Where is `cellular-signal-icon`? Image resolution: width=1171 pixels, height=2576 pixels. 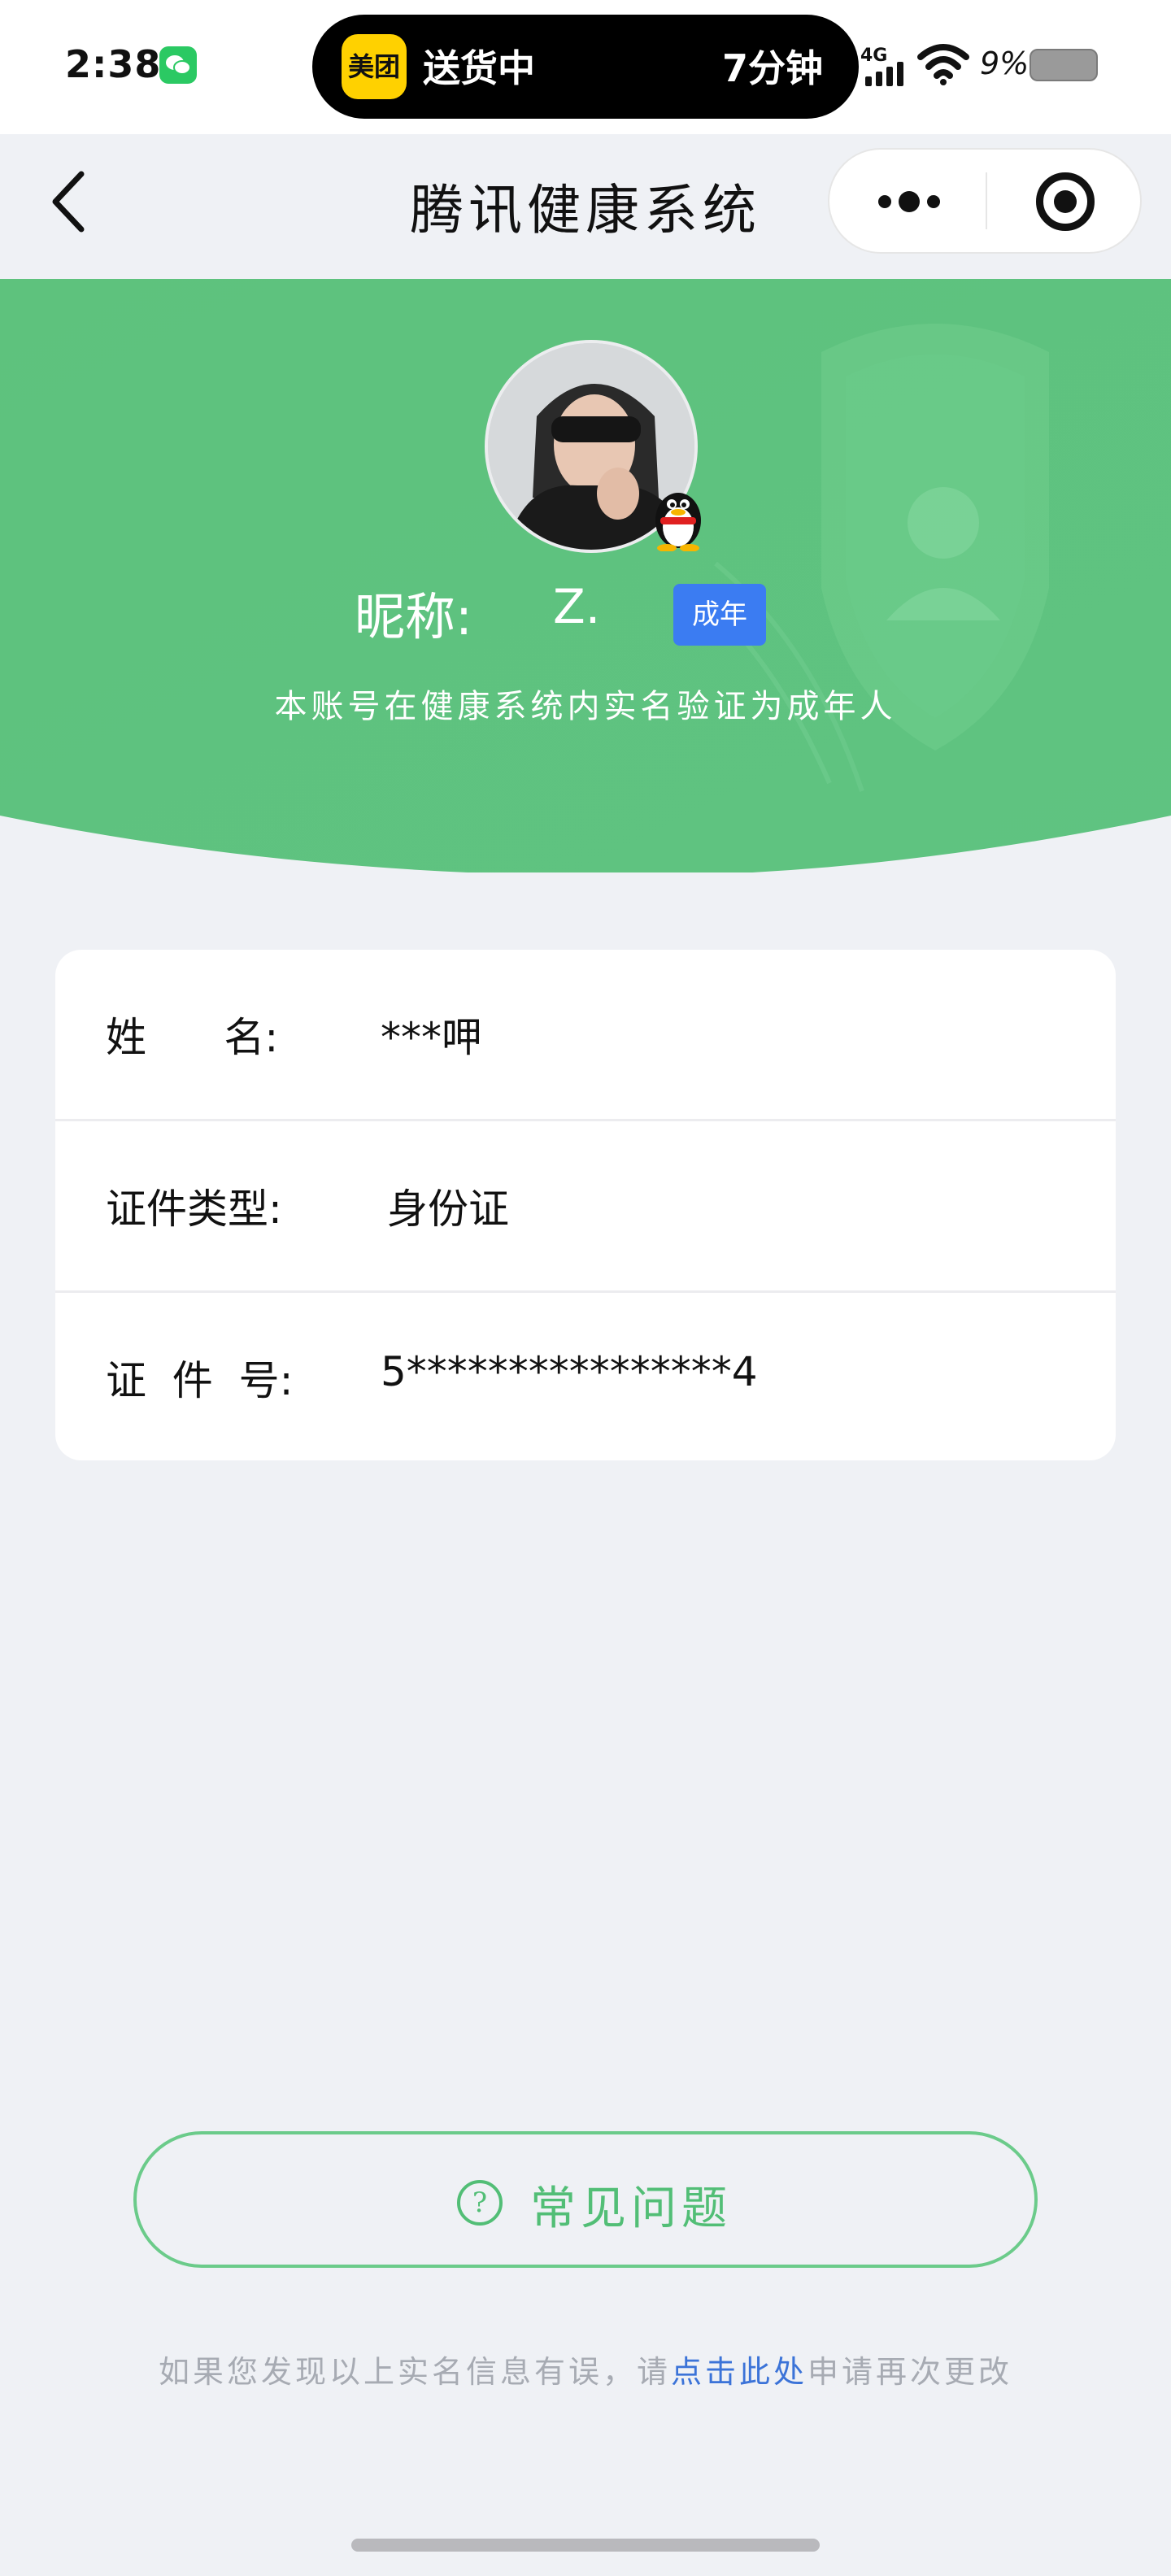 cellular-signal-icon is located at coordinates (884, 74).